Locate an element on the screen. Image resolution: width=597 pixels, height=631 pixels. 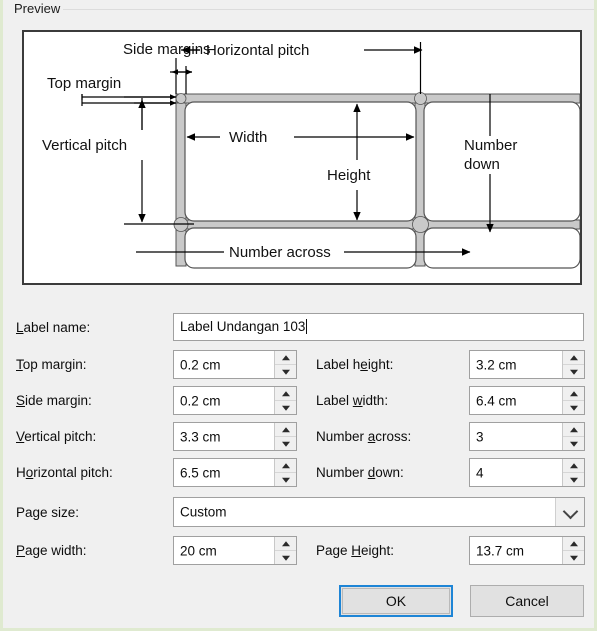
ok-button-label: OK is located at coordinates (396, 601).